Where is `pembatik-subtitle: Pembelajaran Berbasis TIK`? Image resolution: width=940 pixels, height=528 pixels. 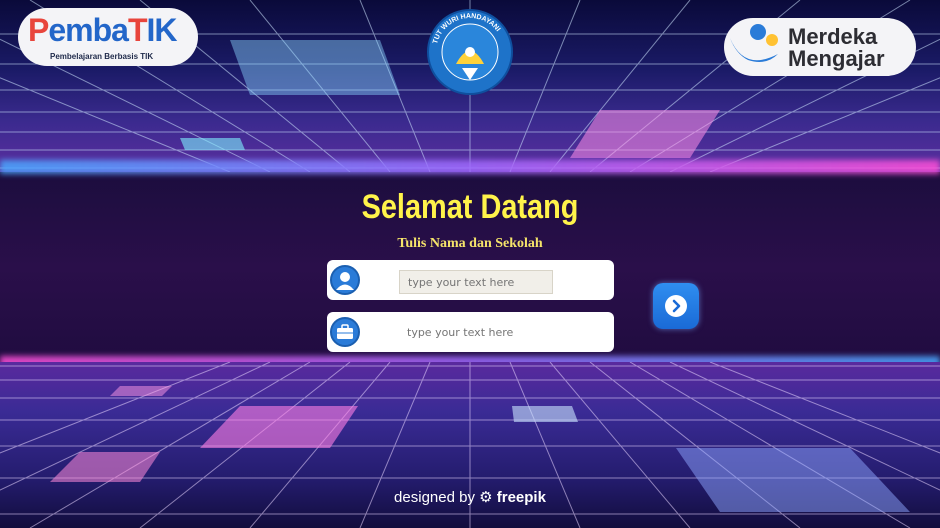
pembatik-subtitle: Pembelajaran Berbasis TIK is located at coordinates (102, 56).